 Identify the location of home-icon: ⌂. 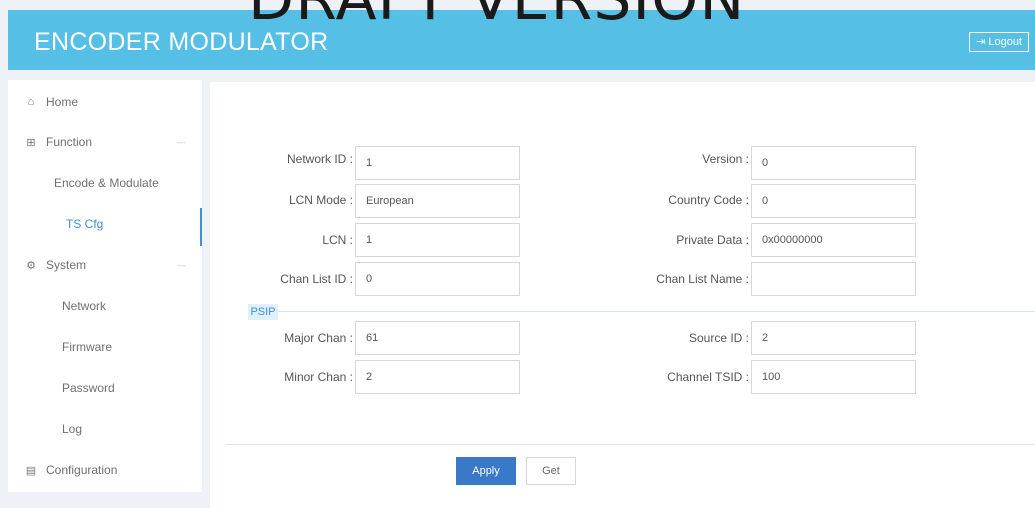
(31, 102).